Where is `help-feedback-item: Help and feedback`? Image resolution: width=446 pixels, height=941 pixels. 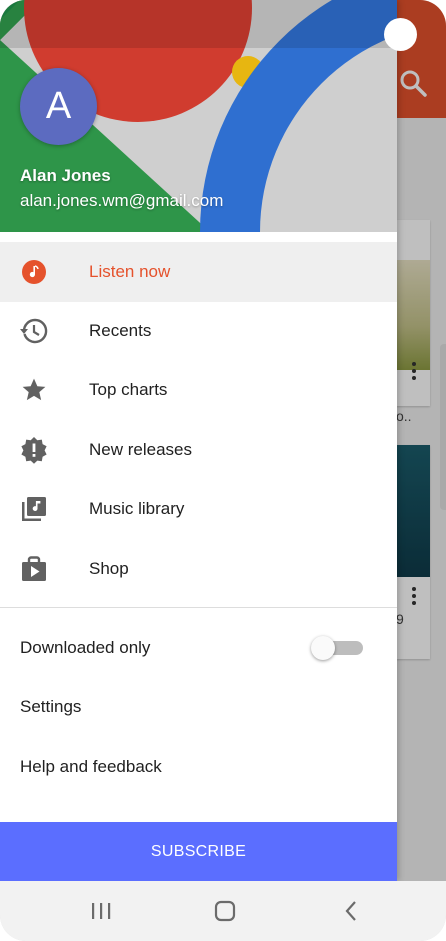
help-feedback-item: Help and feedback is located at coordinates (198, 767).